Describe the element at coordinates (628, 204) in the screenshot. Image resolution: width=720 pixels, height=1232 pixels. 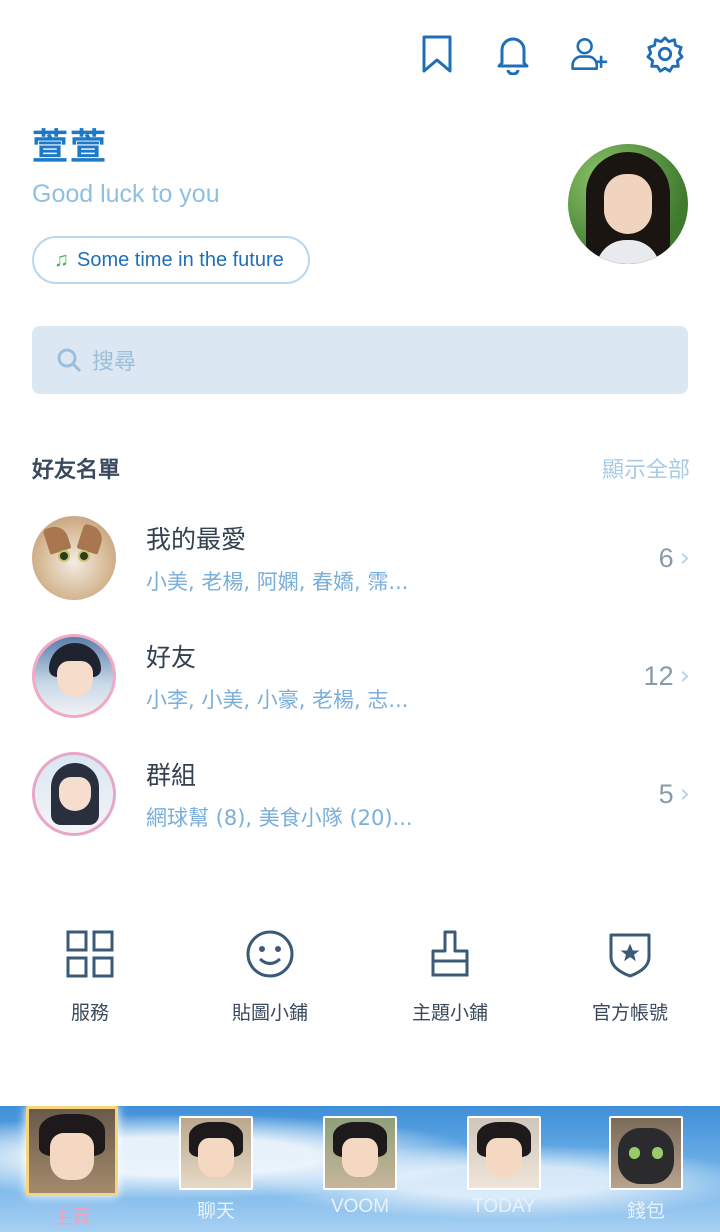
I see `profile-avatar` at that location.